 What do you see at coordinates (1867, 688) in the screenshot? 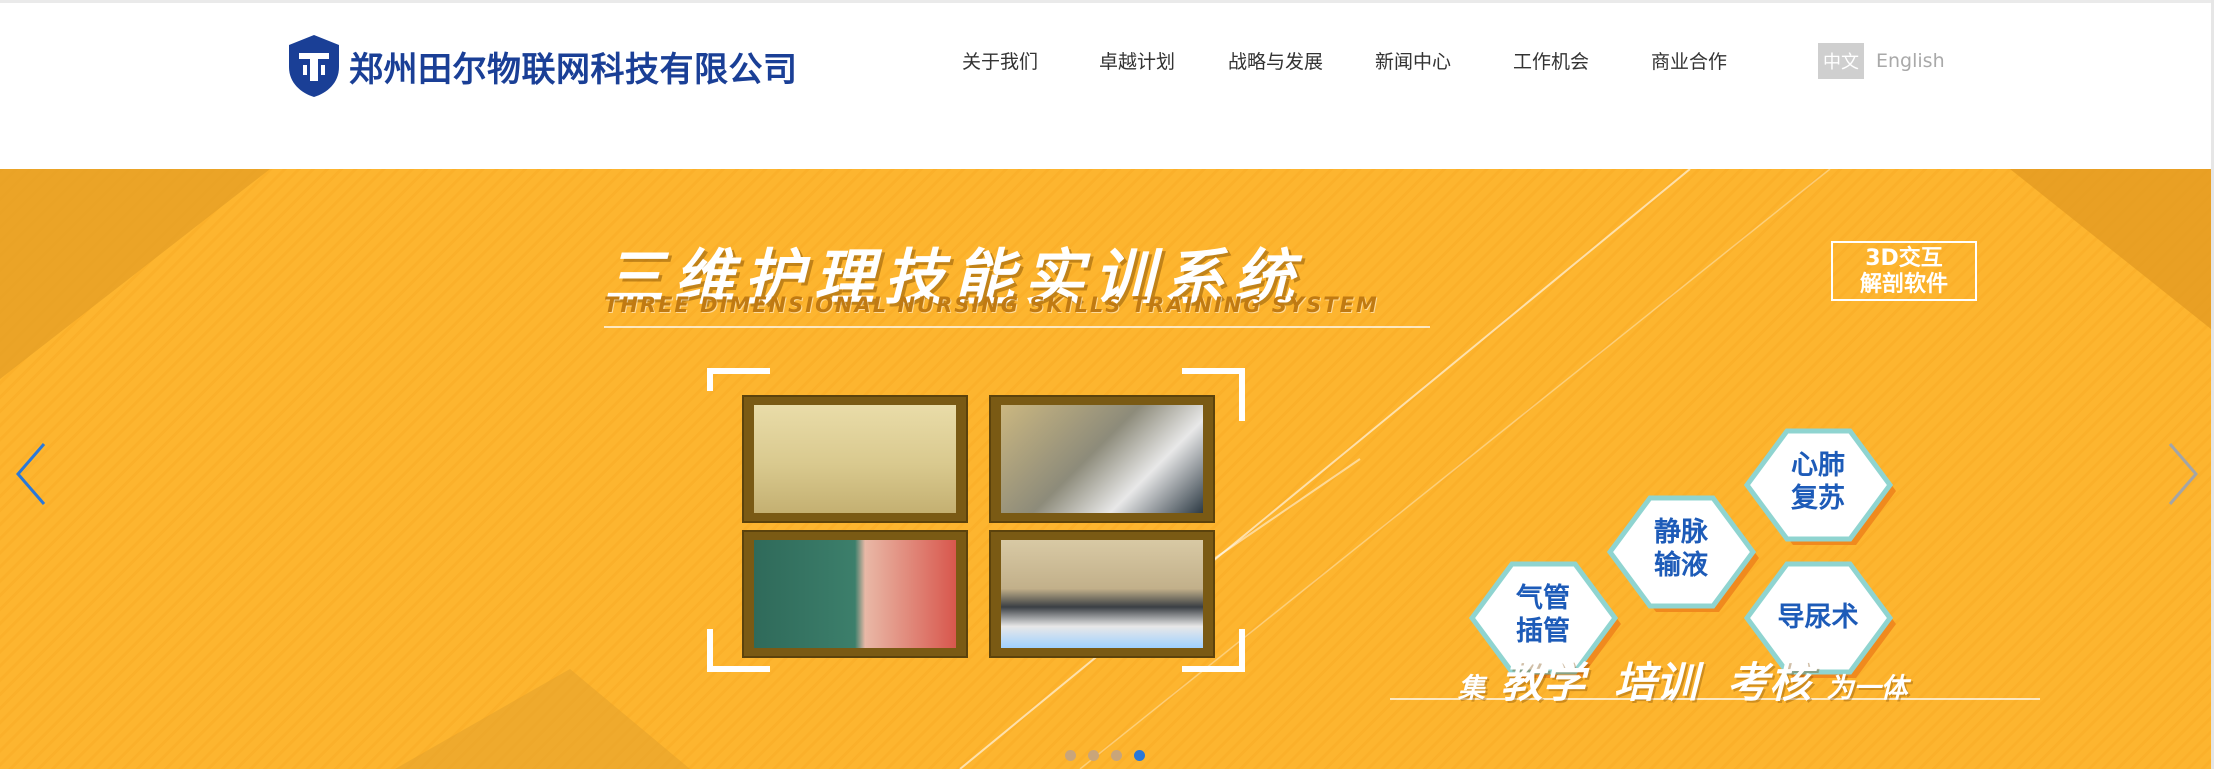
I see `tagline-suffix: 为一体` at bounding box center [1867, 688].